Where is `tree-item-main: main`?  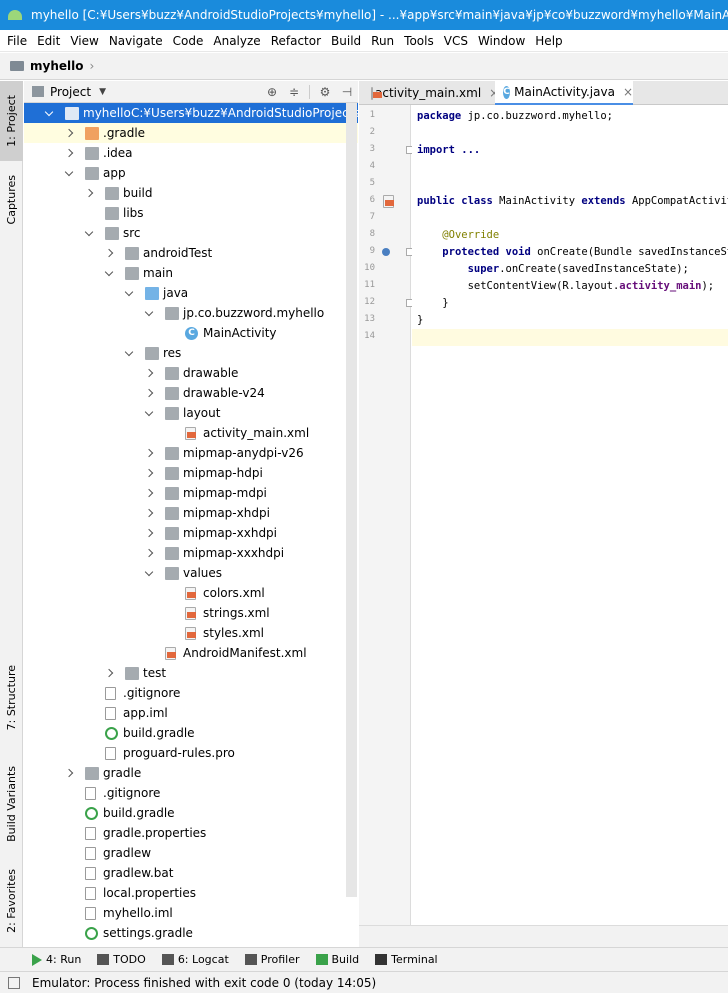
tree-item-main: main is located at coordinates (191, 273).